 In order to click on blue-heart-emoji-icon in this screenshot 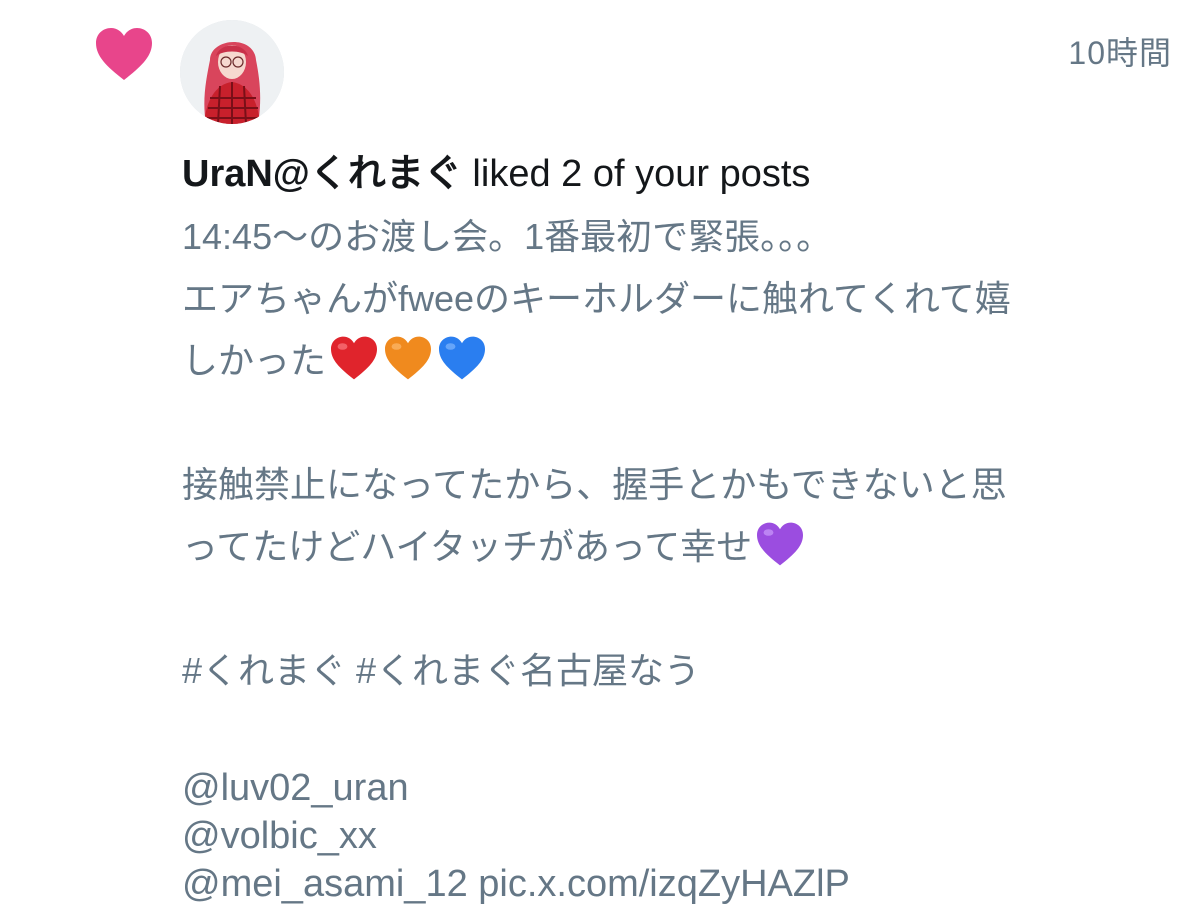, I will do `click(462, 358)`.